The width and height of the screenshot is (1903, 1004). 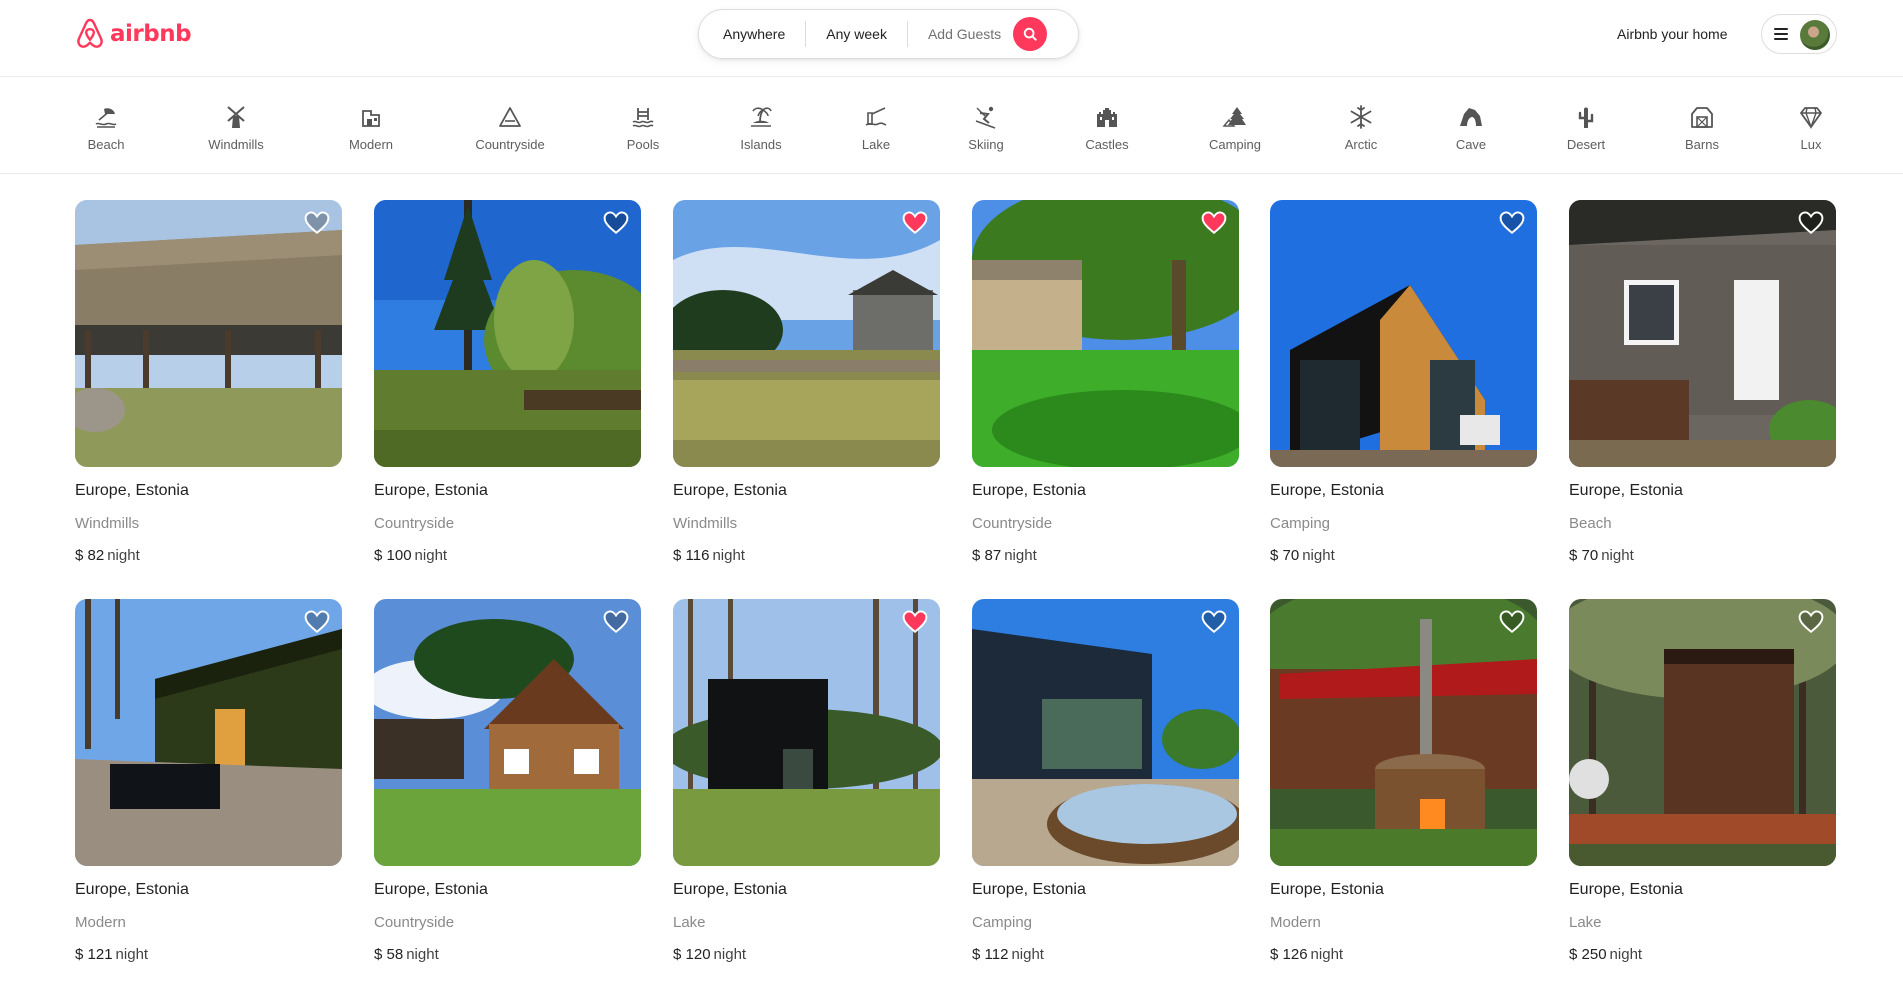 I want to click on listing-card: Europe, Estonia Windmills $ 82 night, so click(x=208, y=382).